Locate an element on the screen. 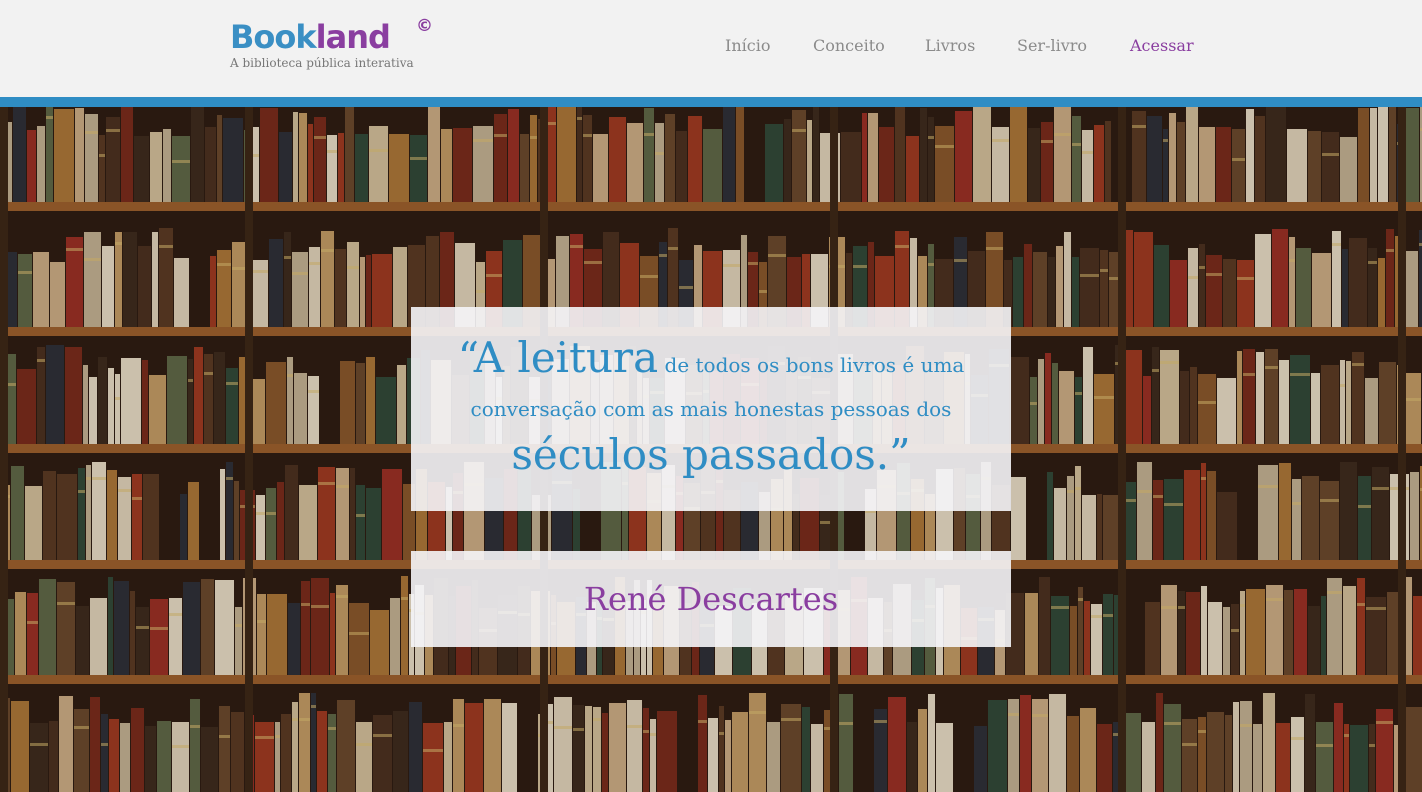 Image resolution: width=1422 pixels, height=792 pixels. nav-item-ser-livro: Ser-livro is located at coordinates (1052, 45).